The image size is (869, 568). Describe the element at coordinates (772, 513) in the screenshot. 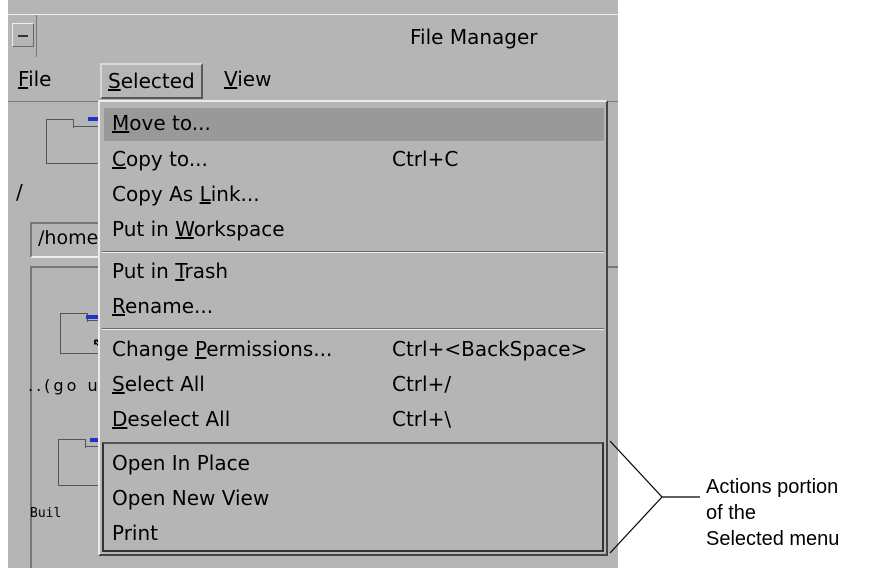

I see `callout-annotation: Actions portion of the Selected menu` at that location.